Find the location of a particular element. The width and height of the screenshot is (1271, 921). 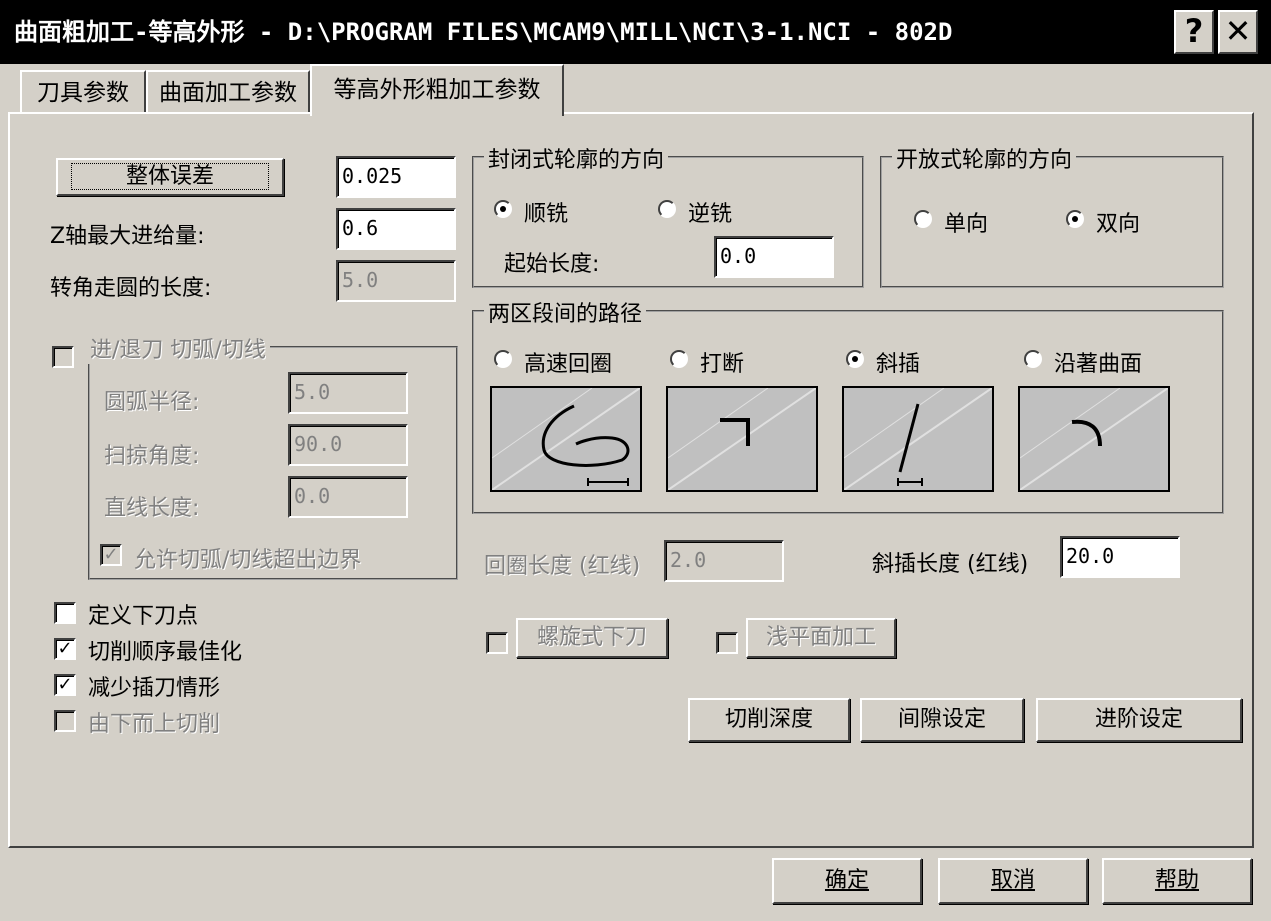

climb-radio is located at coordinates (503, 209).